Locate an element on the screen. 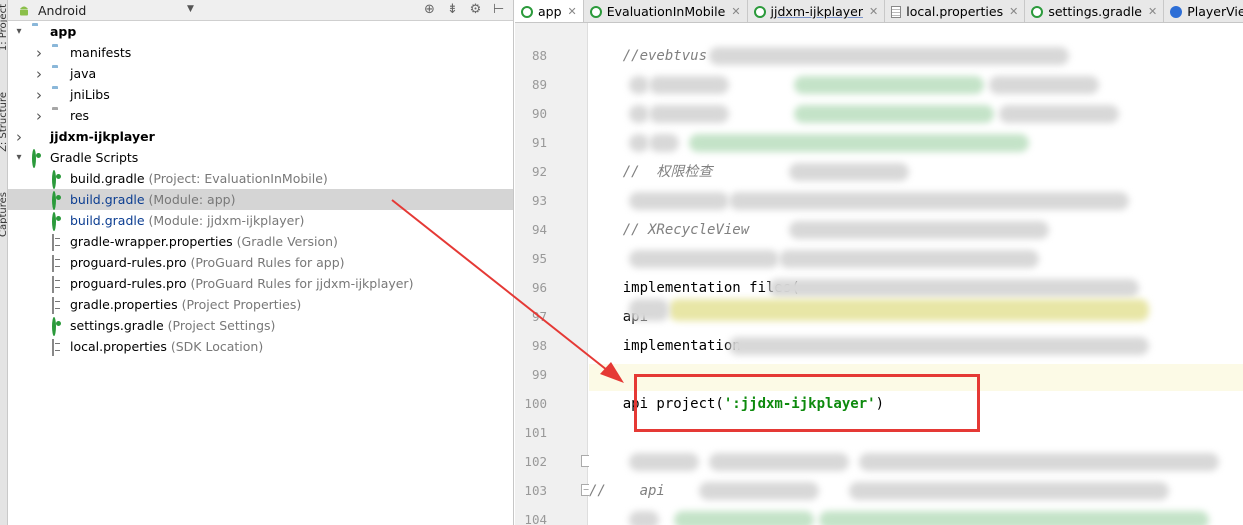 This screenshot has width=1243, height=525. line-number: 88 is located at coordinates (539, 55).